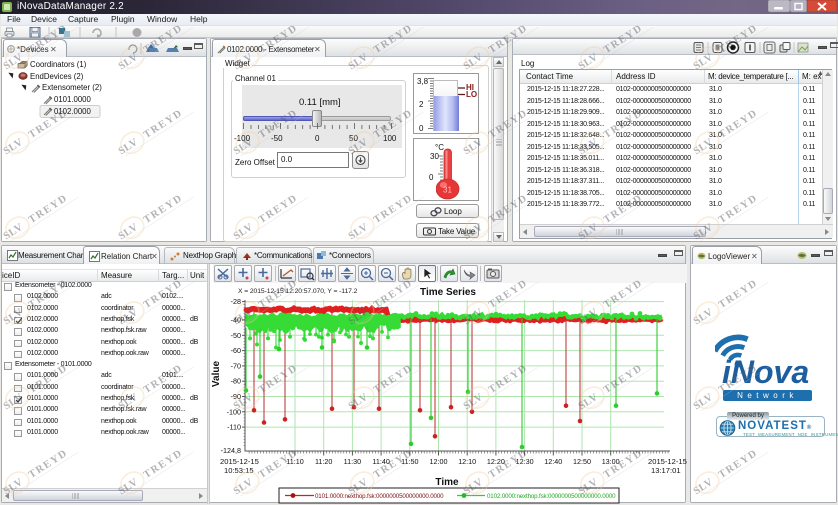 This screenshot has width=838, height=505. Describe the element at coordinates (231, 450) in the screenshot. I see `svg-text: -124,8` at that location.